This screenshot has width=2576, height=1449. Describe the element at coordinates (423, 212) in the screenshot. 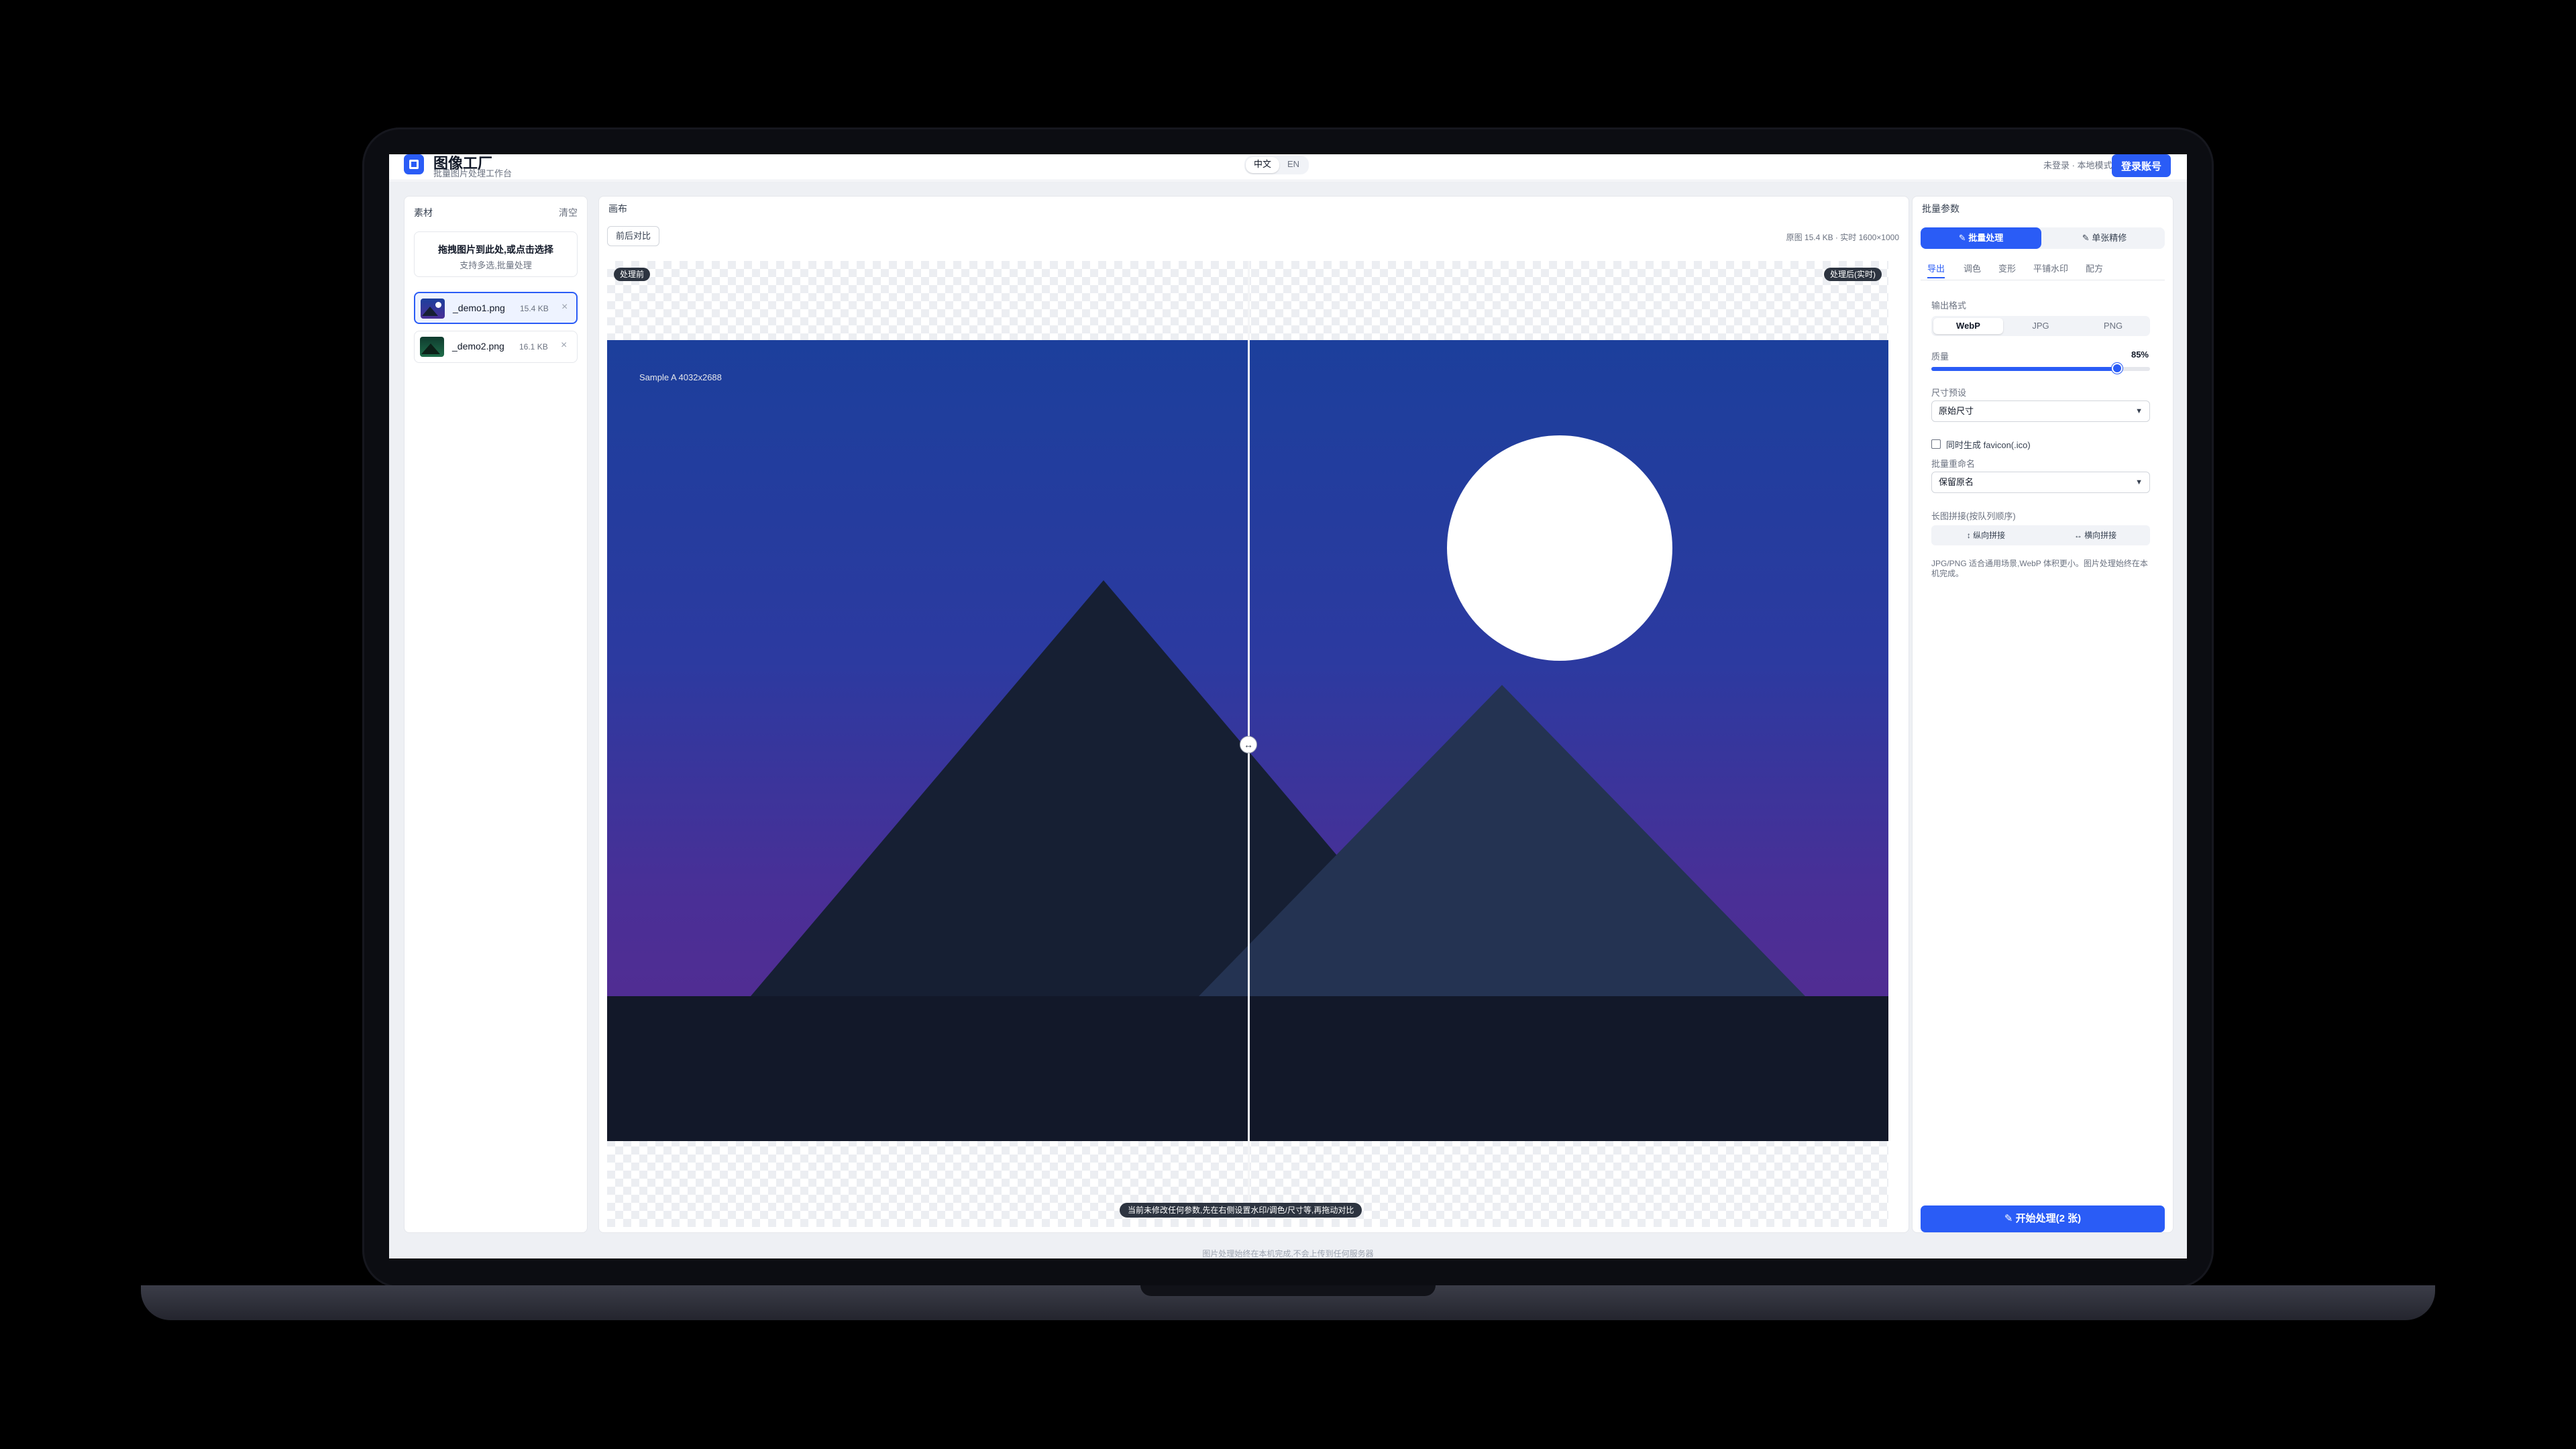

I see `assets-title: 素材` at that location.